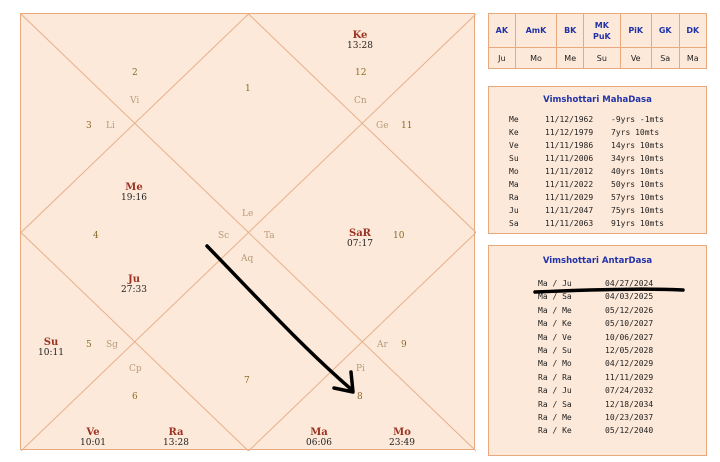 The width and height of the screenshot is (720, 462). What do you see at coordinates (514, 119) in the screenshot?
I see `mahadasa-planet: Me` at bounding box center [514, 119].